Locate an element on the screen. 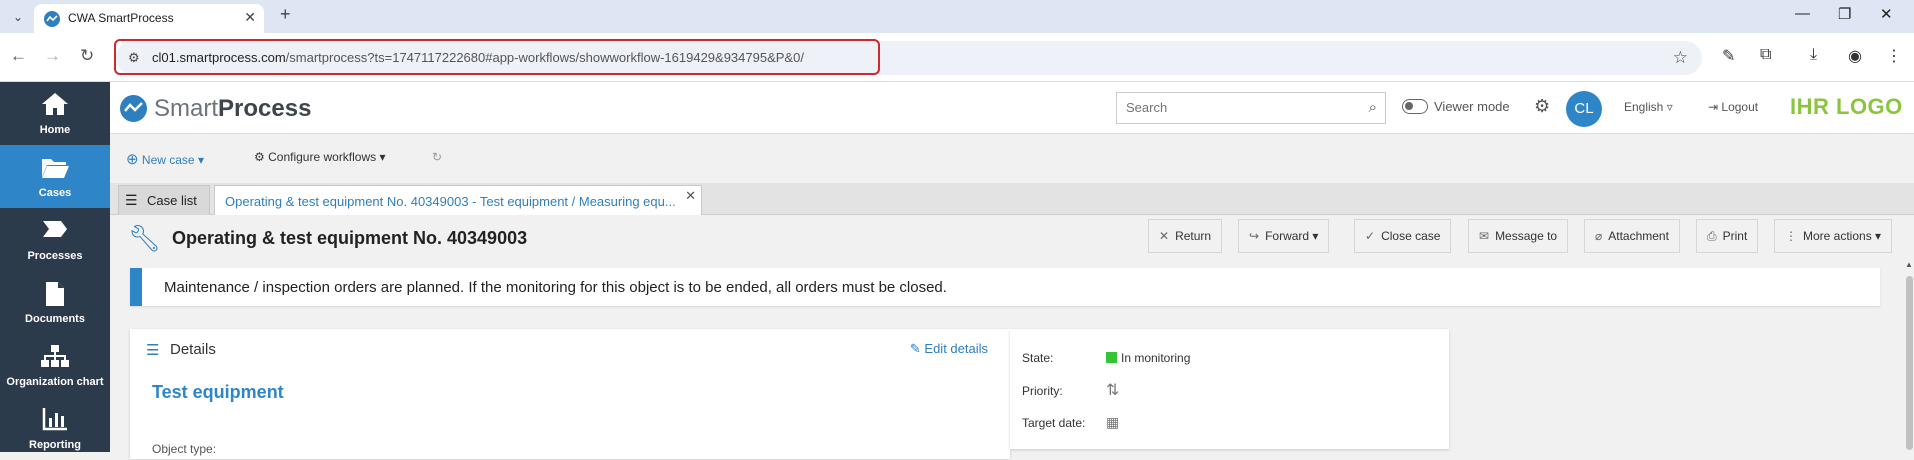  favicon-icon is located at coordinates (52, 19).